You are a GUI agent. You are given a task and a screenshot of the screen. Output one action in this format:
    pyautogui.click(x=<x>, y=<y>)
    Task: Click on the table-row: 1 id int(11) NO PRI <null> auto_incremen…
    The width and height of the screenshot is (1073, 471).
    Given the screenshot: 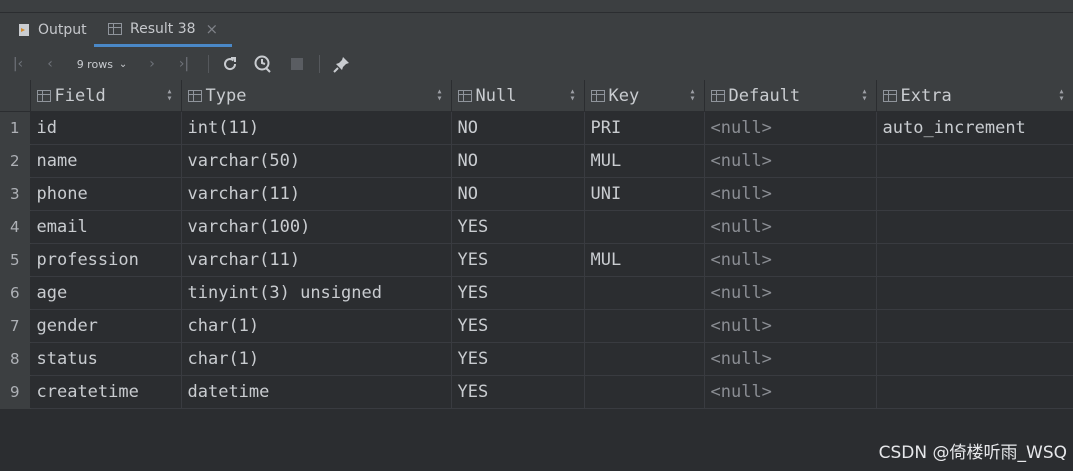 What is the action you would take?
    pyautogui.click(x=536, y=128)
    